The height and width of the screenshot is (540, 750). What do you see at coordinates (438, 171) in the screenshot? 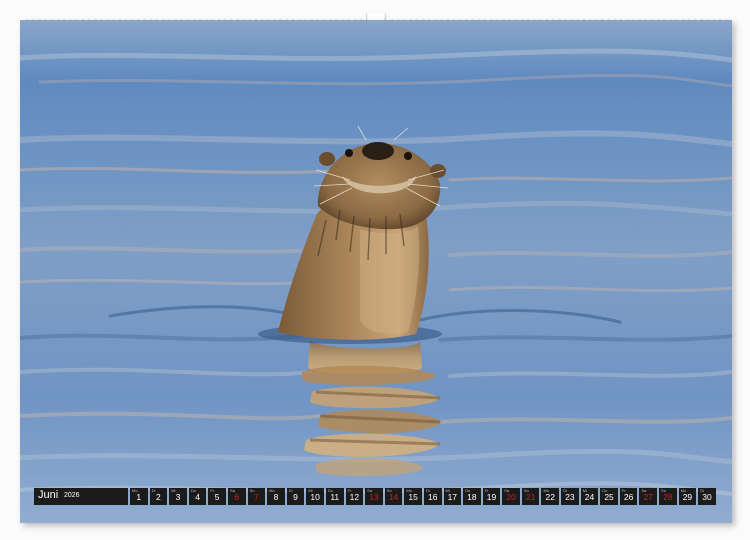
I see `otter-right-ear` at bounding box center [438, 171].